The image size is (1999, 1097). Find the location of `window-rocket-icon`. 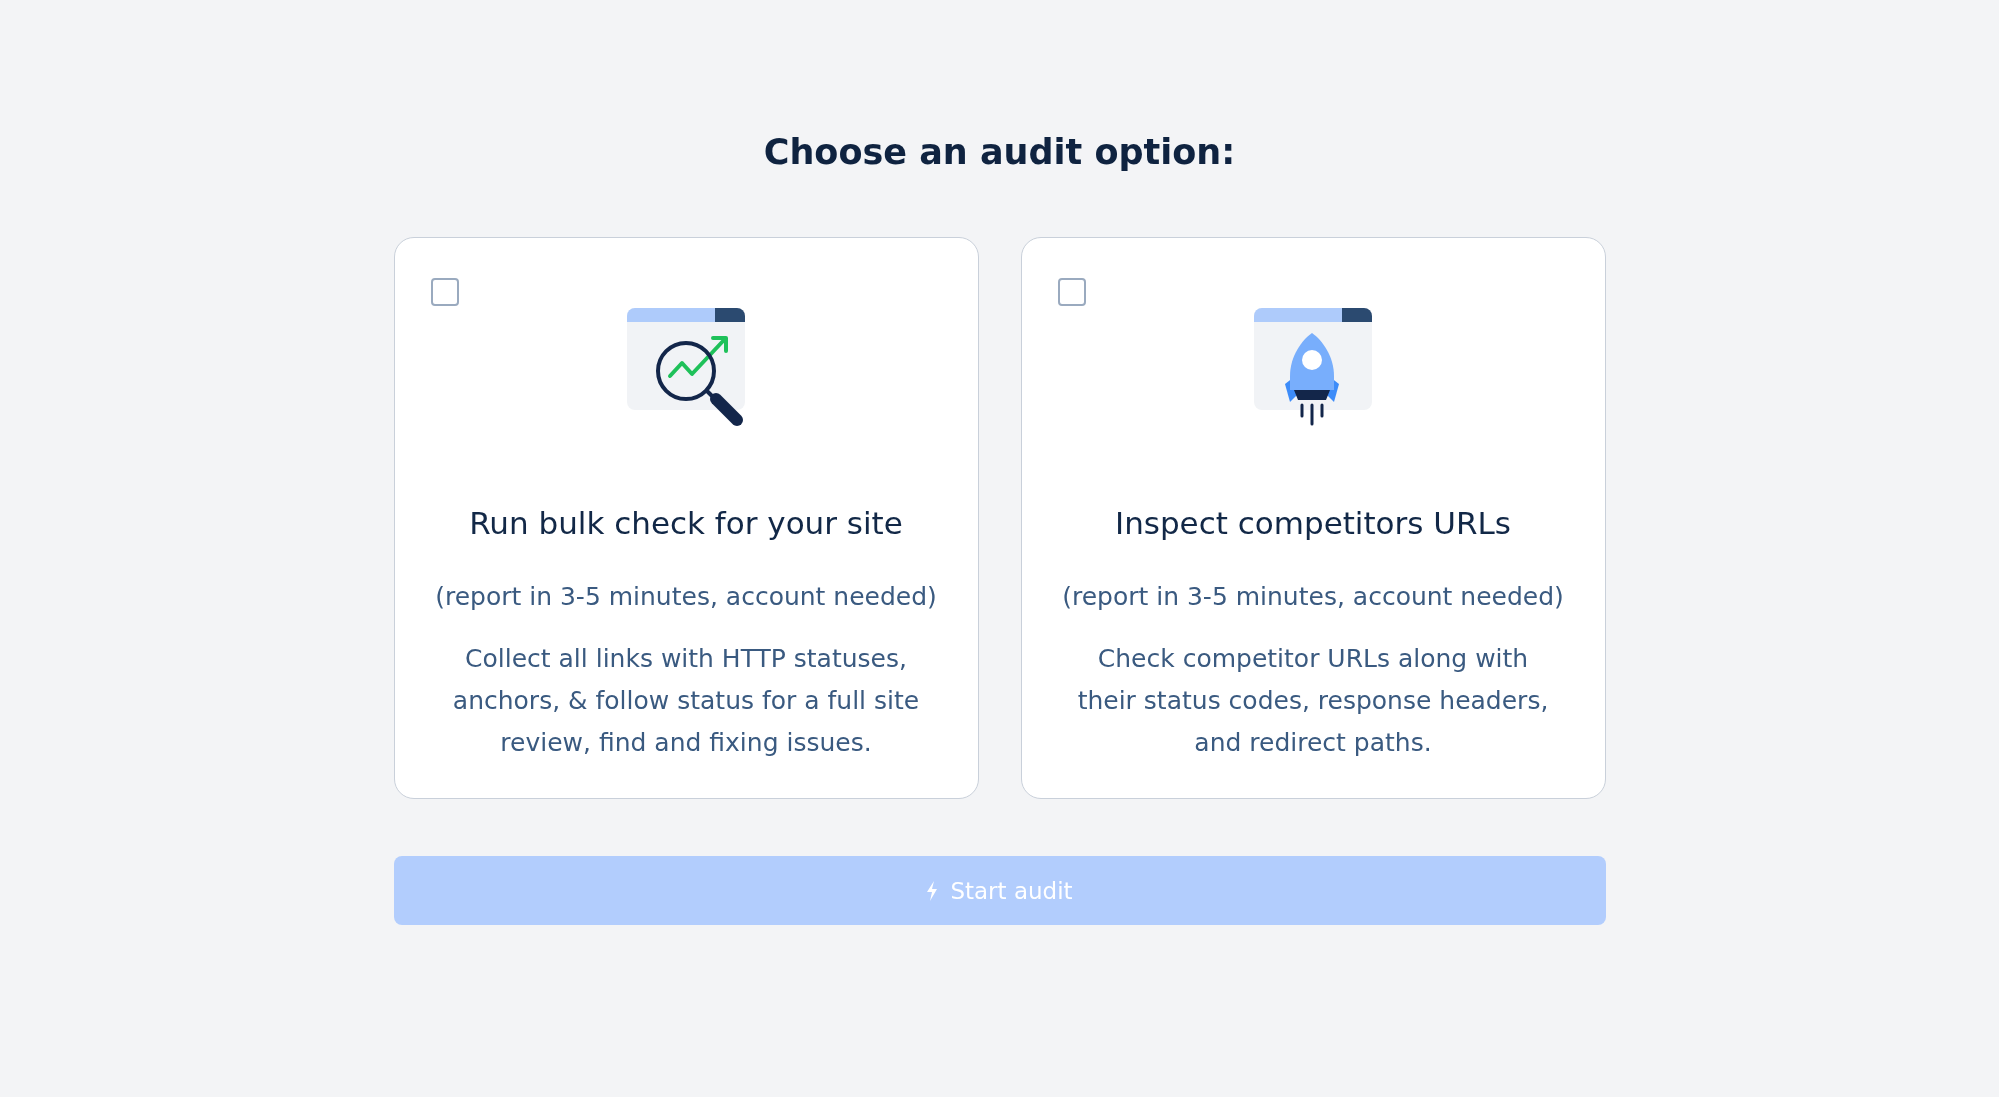

window-rocket-icon is located at coordinates (1313, 367).